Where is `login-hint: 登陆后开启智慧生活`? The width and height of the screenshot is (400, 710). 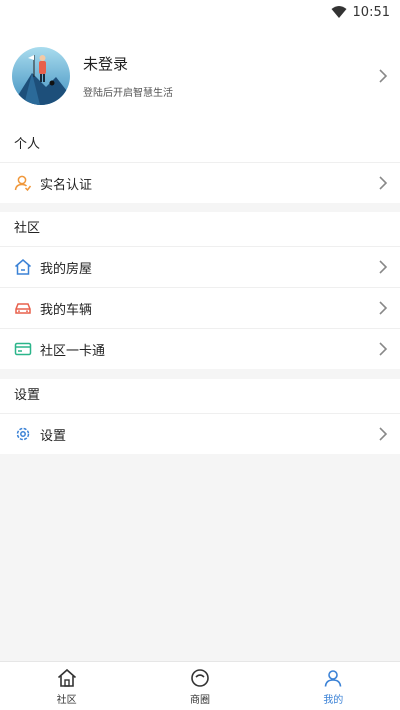
login-hint: 登陆后开启智慧生活 is located at coordinates (128, 93).